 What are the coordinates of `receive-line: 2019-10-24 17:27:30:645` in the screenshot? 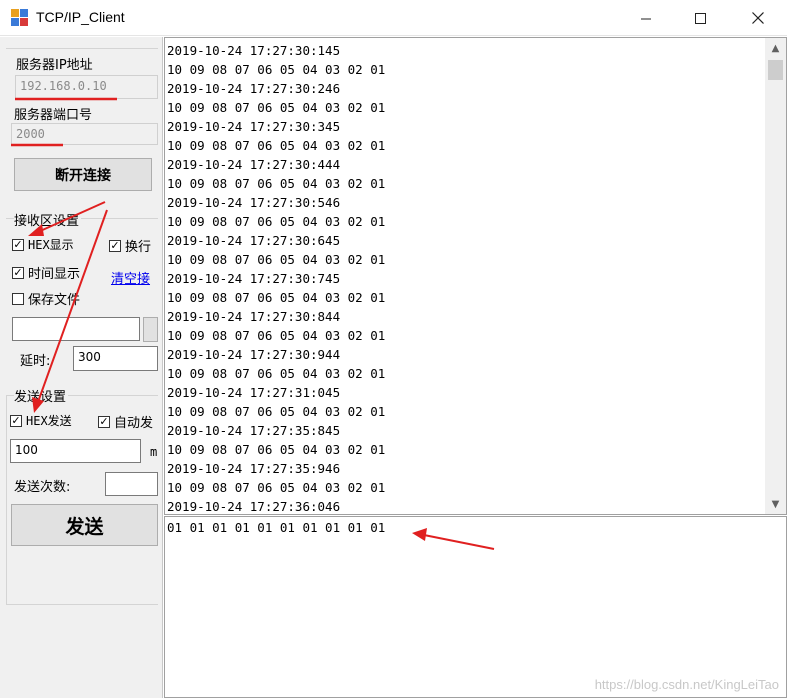 It's located at (254, 240).